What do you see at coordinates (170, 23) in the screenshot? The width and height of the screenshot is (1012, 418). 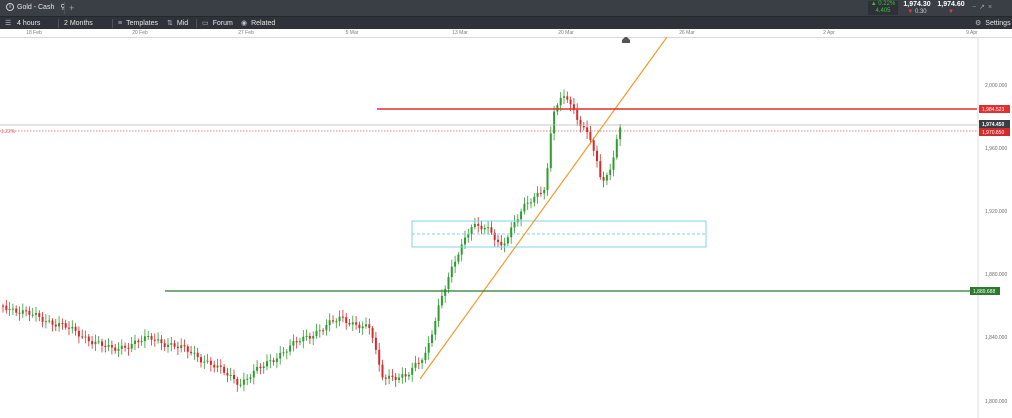 I see `price-type-icon: ⇅` at bounding box center [170, 23].